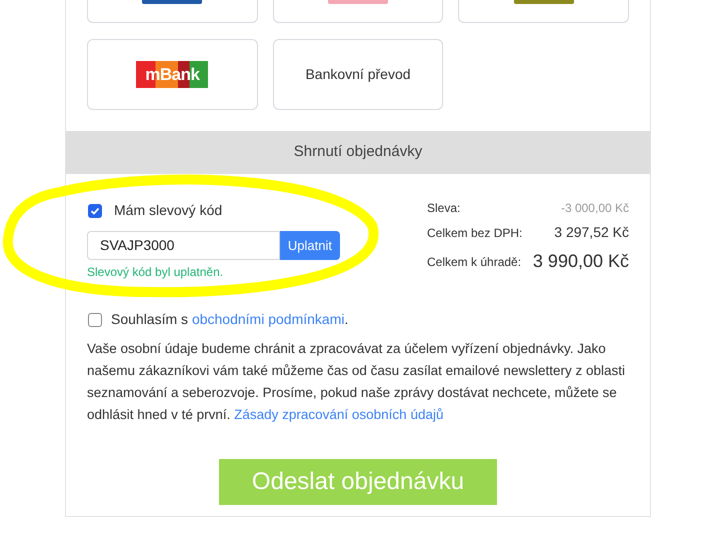  What do you see at coordinates (580, 261) in the screenshot?
I see `total-value: 3 990,00 Kč` at bounding box center [580, 261].